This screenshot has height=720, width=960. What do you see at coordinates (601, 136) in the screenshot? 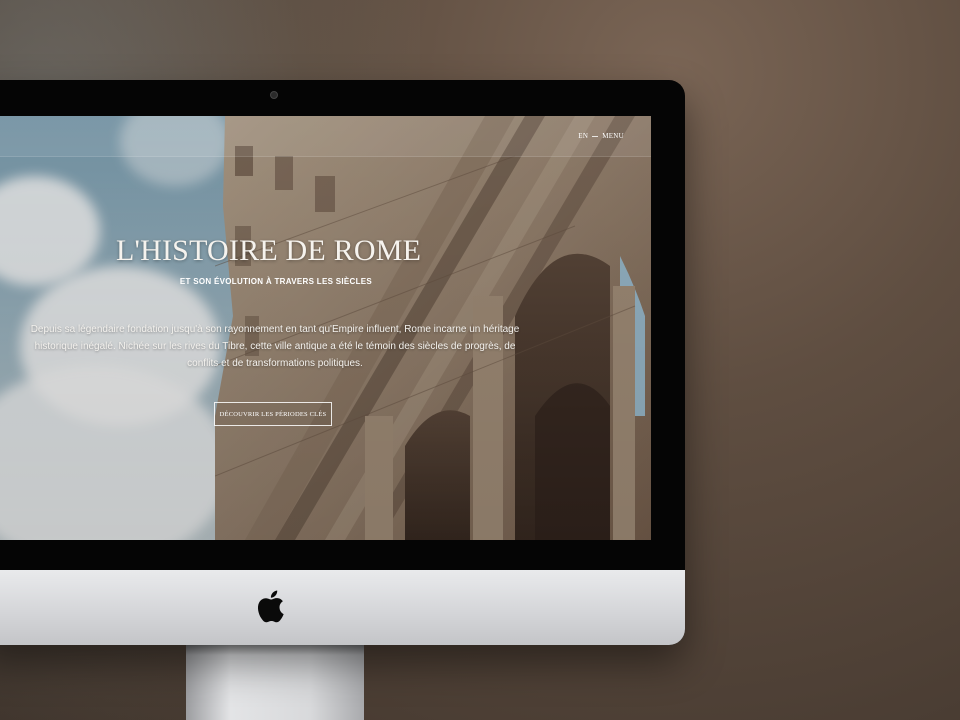
I see `site-nav: EN MENU` at bounding box center [601, 136].